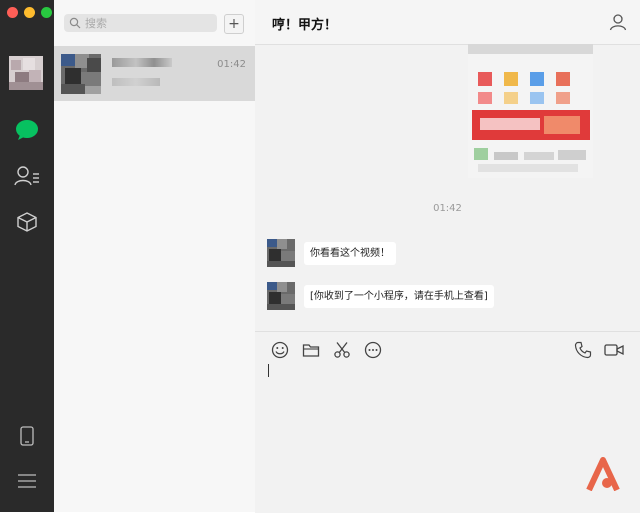  I want to click on minimize-window-button, so click(29, 12).